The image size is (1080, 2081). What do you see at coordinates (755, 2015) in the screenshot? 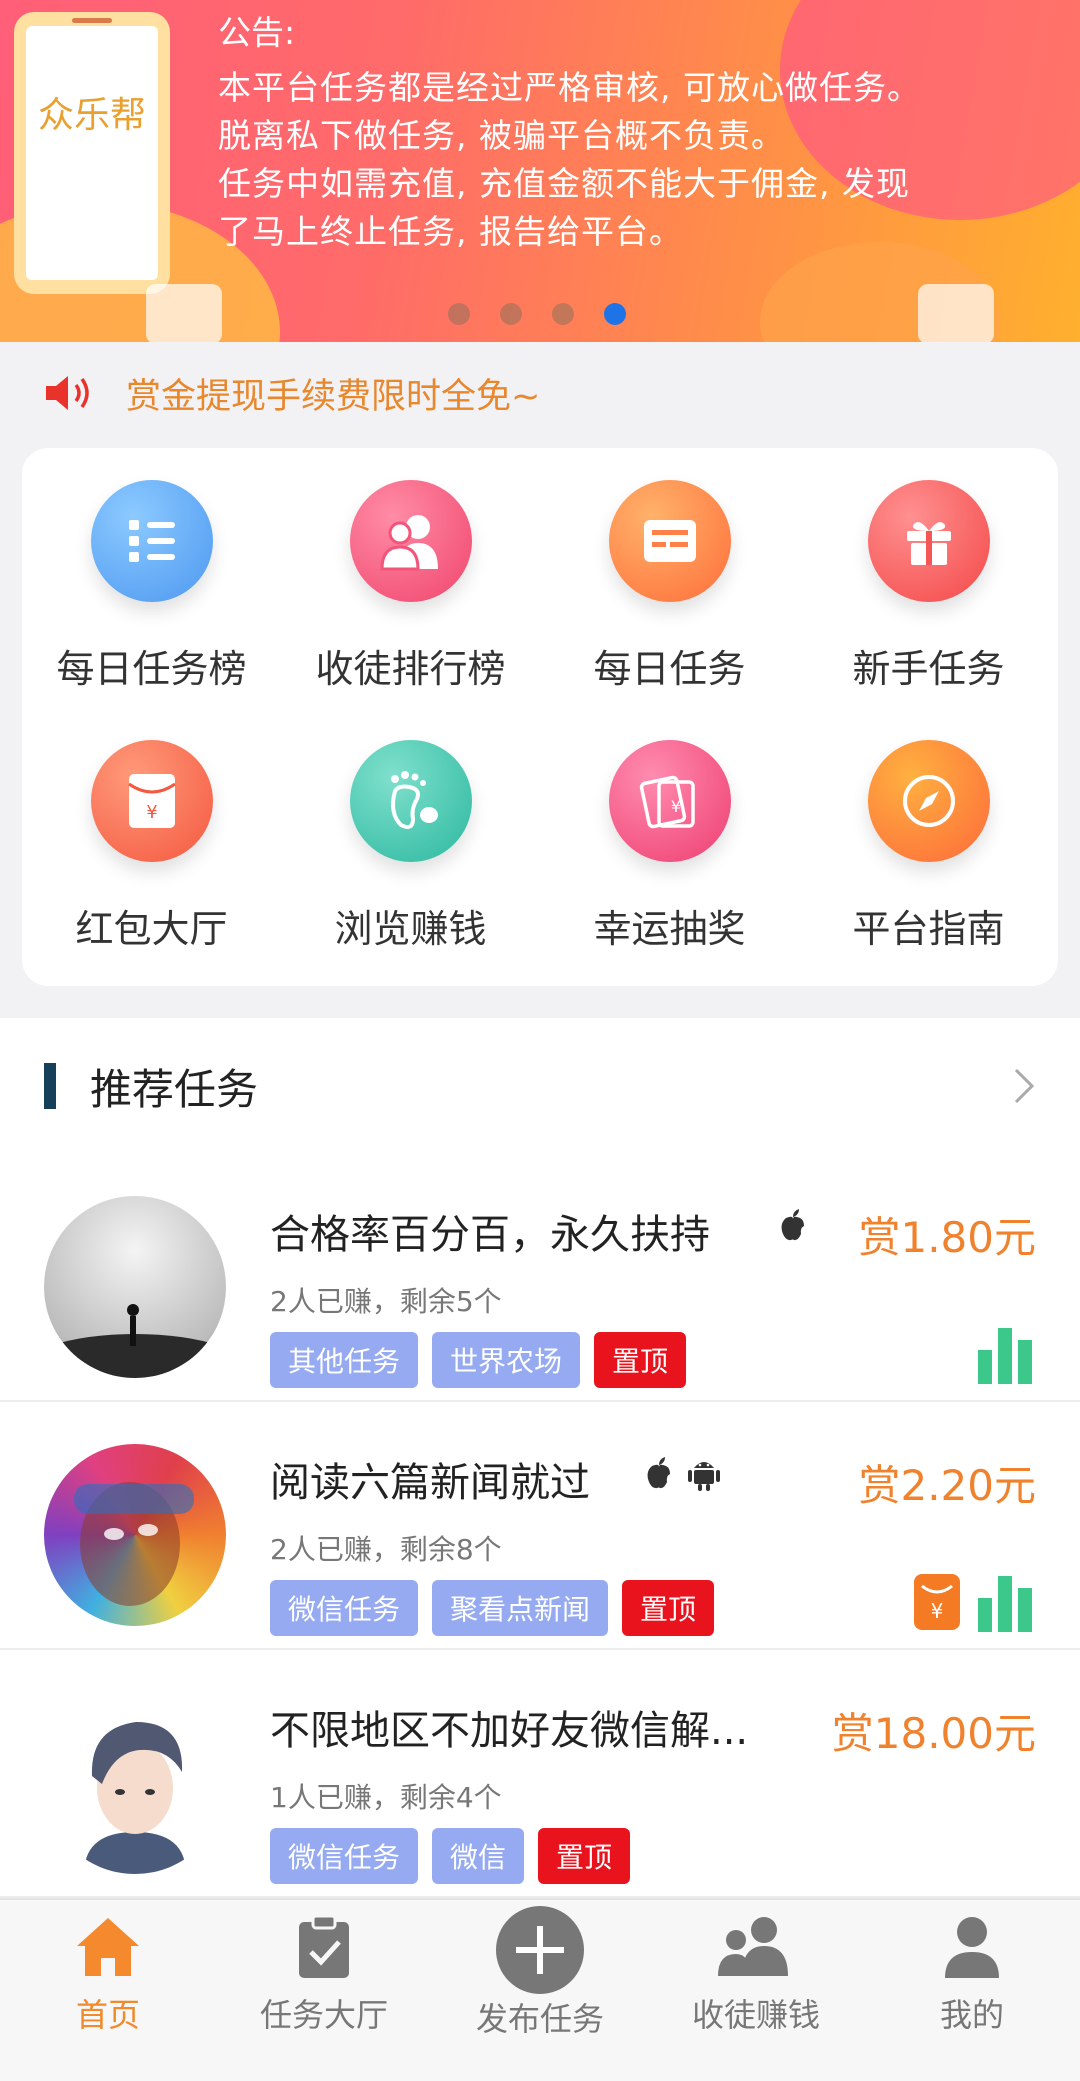
I see `nav-label: 收徒赚钱` at bounding box center [755, 2015].